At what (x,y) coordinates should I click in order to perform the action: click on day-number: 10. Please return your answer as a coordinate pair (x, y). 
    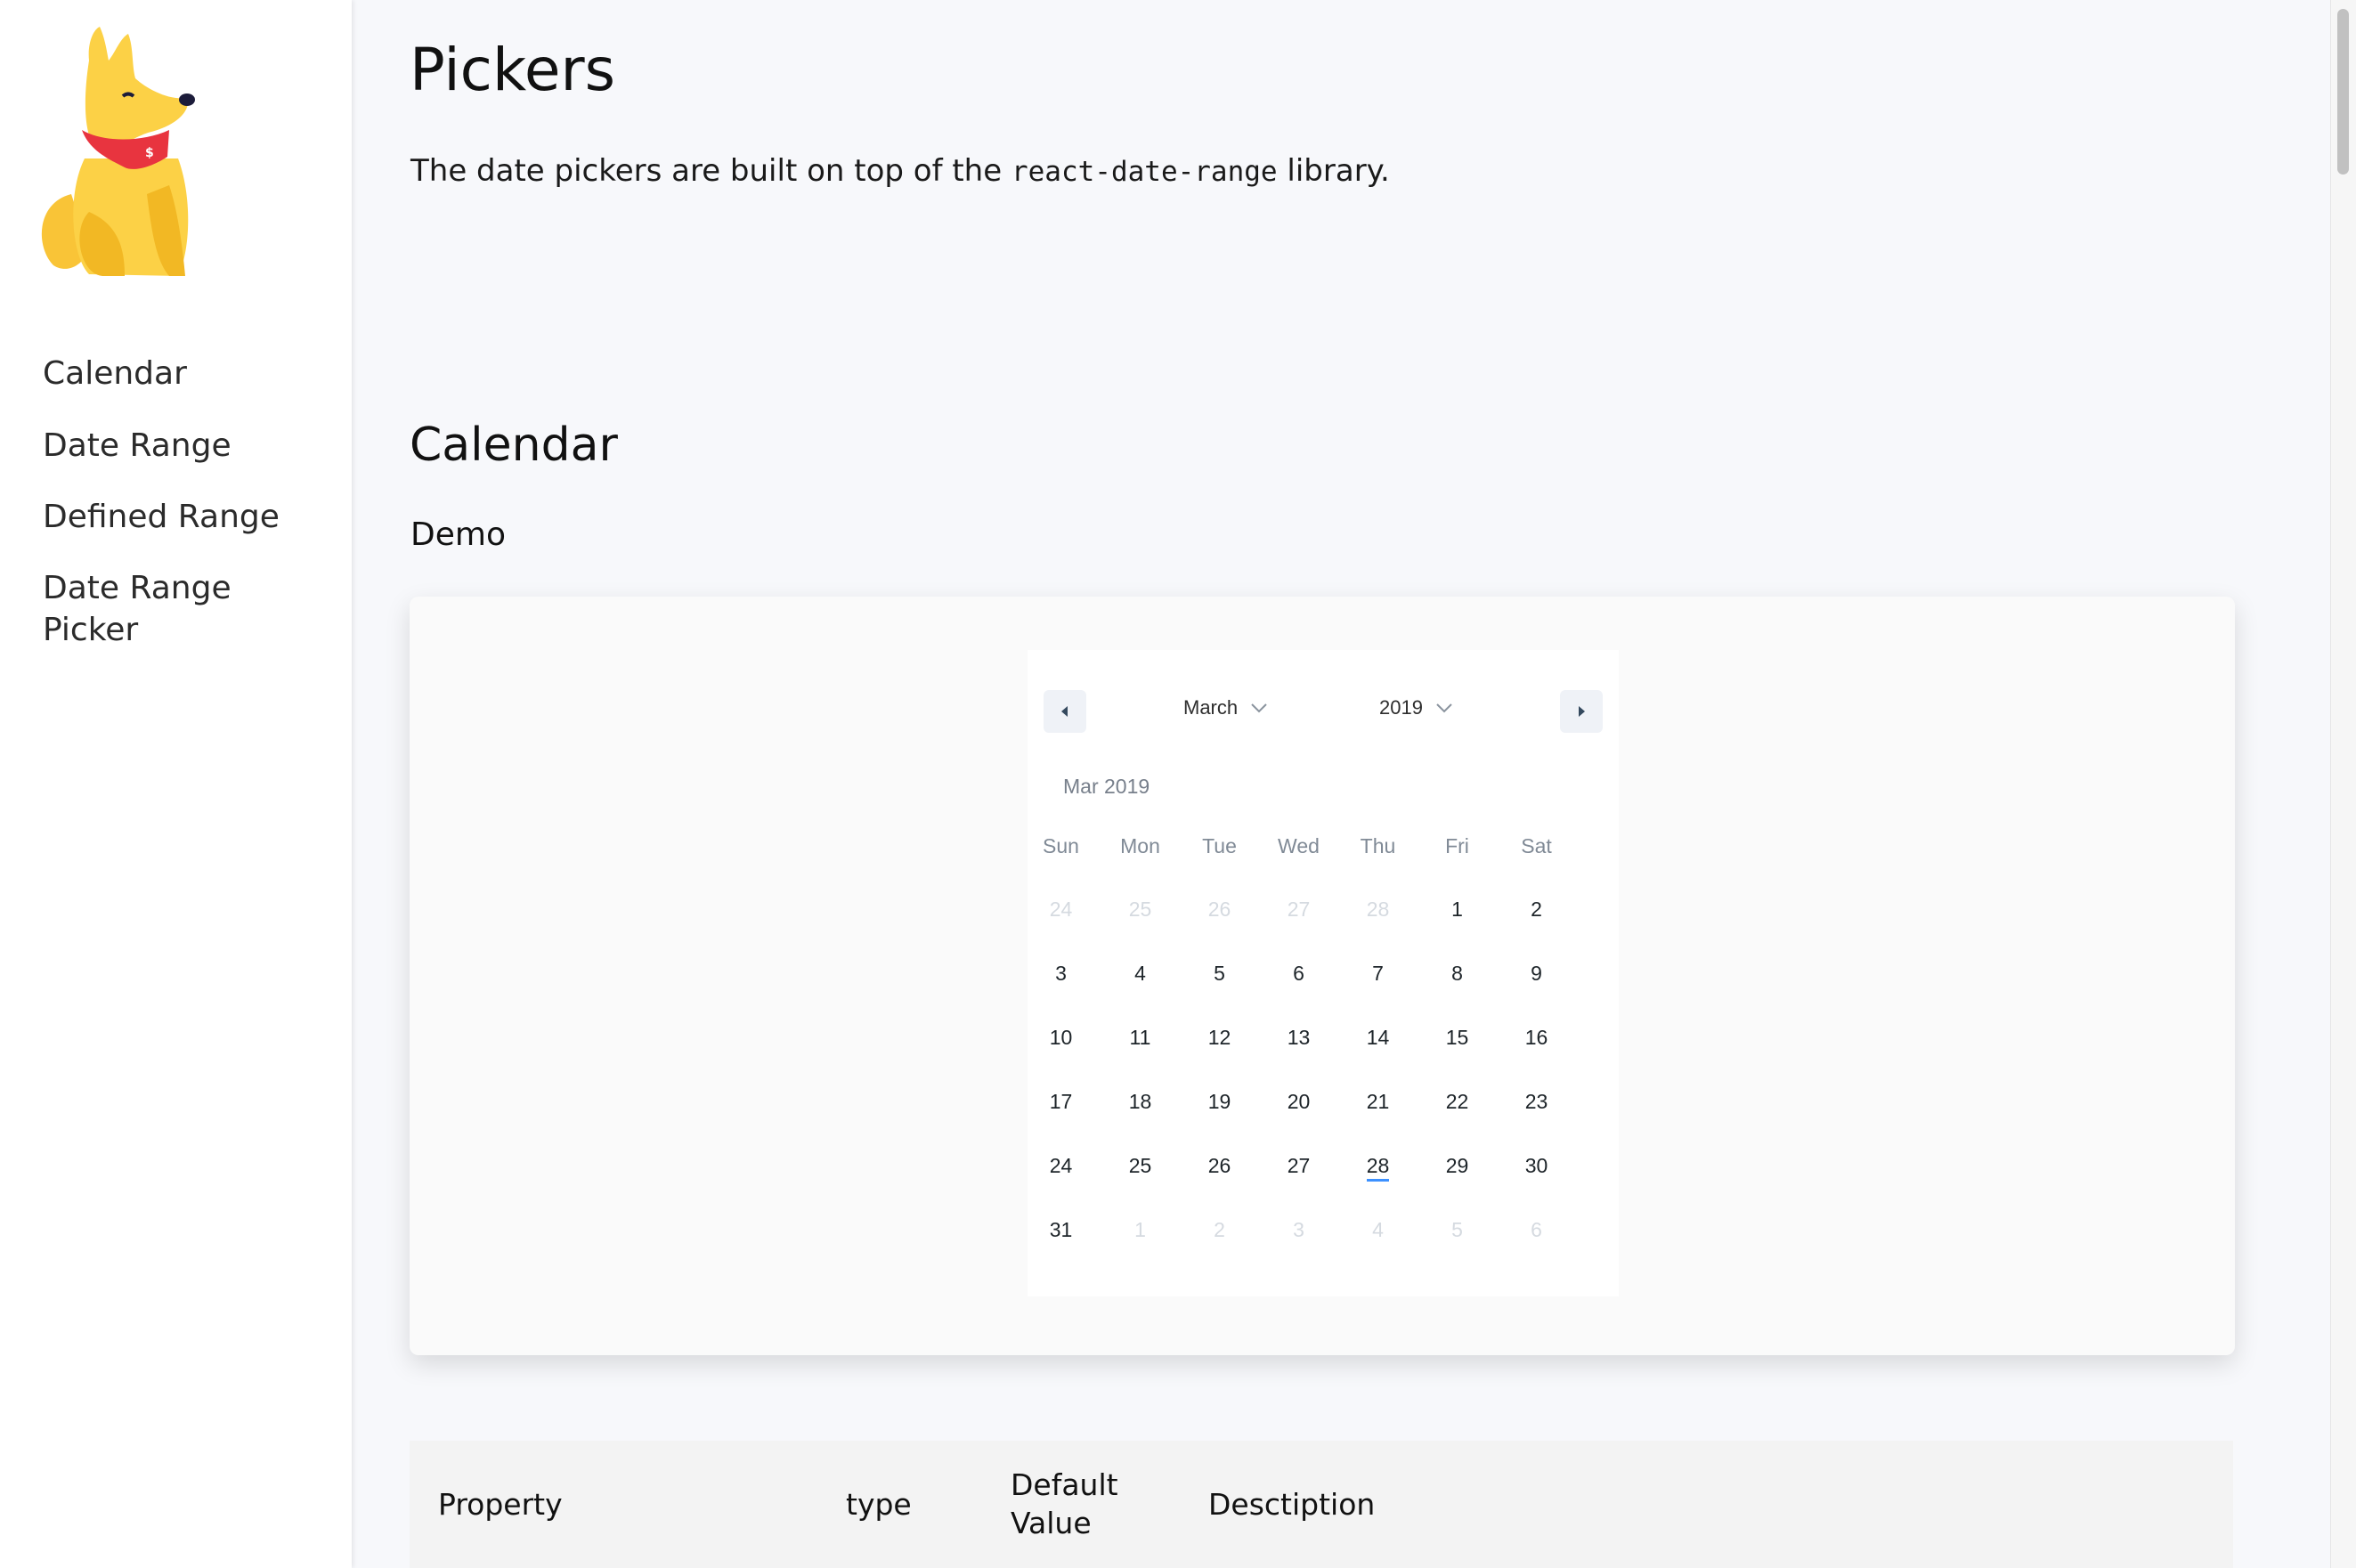
    Looking at the image, I should click on (1061, 1037).